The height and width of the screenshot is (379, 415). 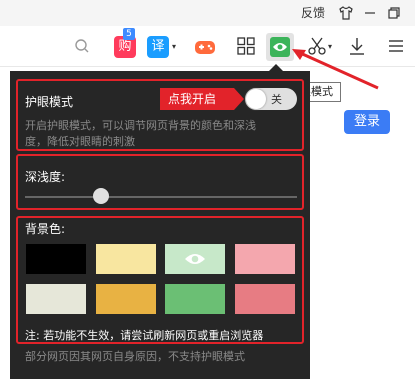 I want to click on note-text: 注: 若功能不生效，请尝试刷新网页或重启浏览器, so click(x=144, y=335).